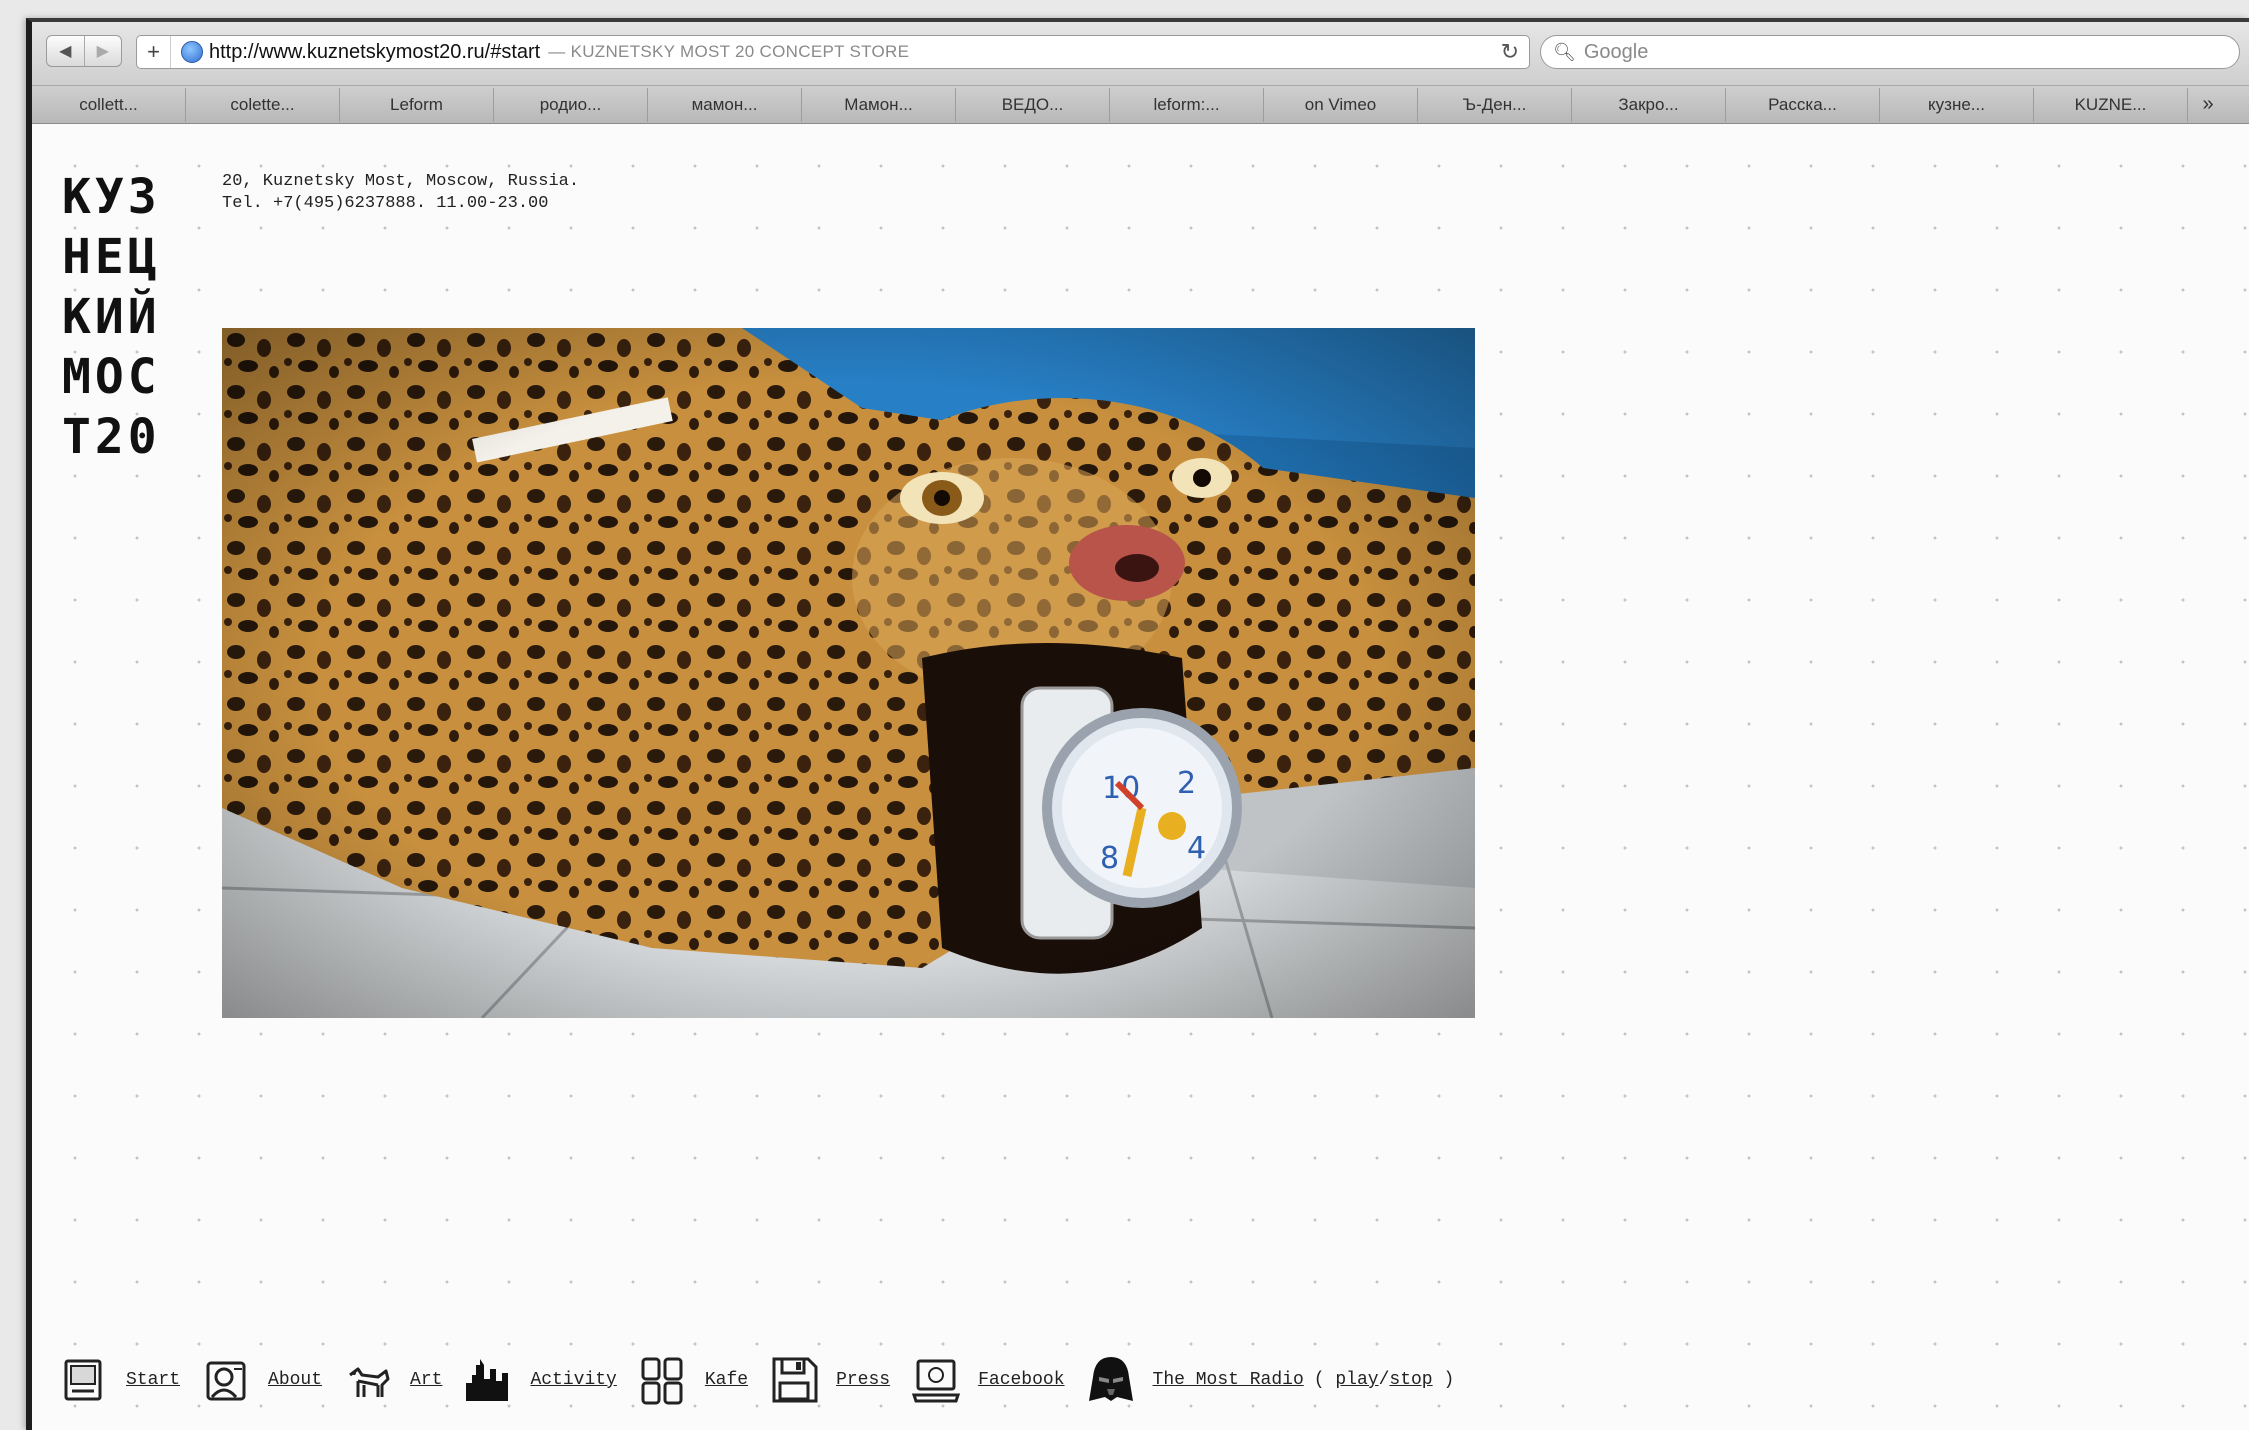  I want to click on nav-link-activity: Activity, so click(573, 1380).